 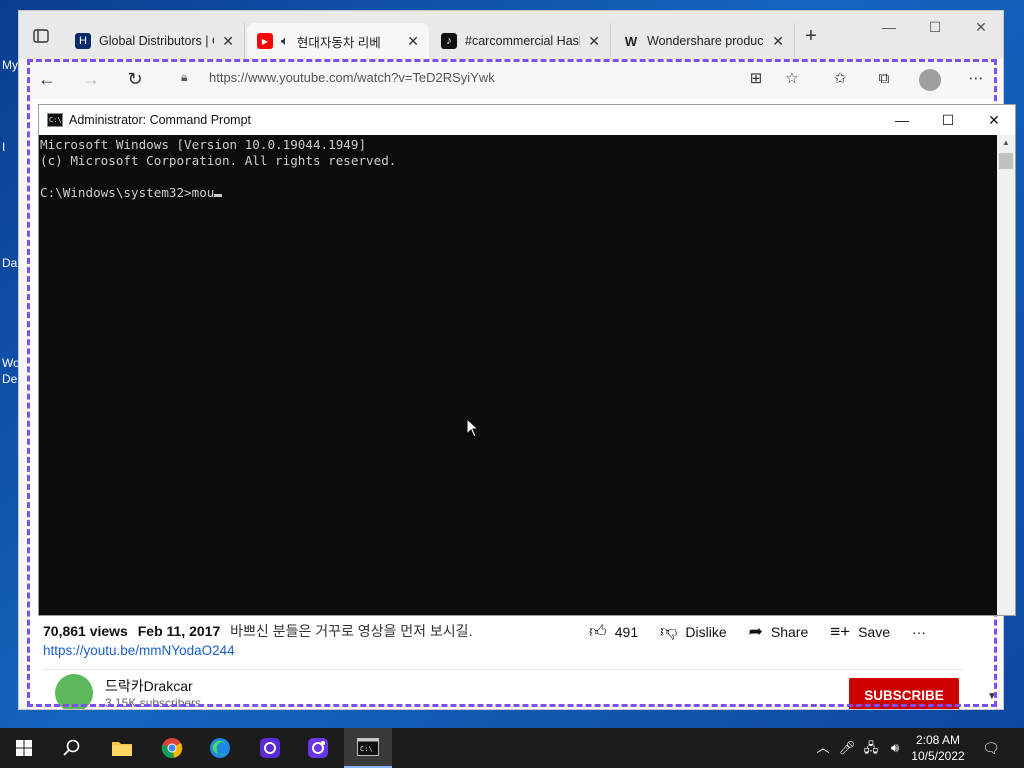 What do you see at coordinates (527, 120) in the screenshot?
I see `cmd-titlebar: C:\ Administrator: Command Prompt — ☐ ✕` at bounding box center [527, 120].